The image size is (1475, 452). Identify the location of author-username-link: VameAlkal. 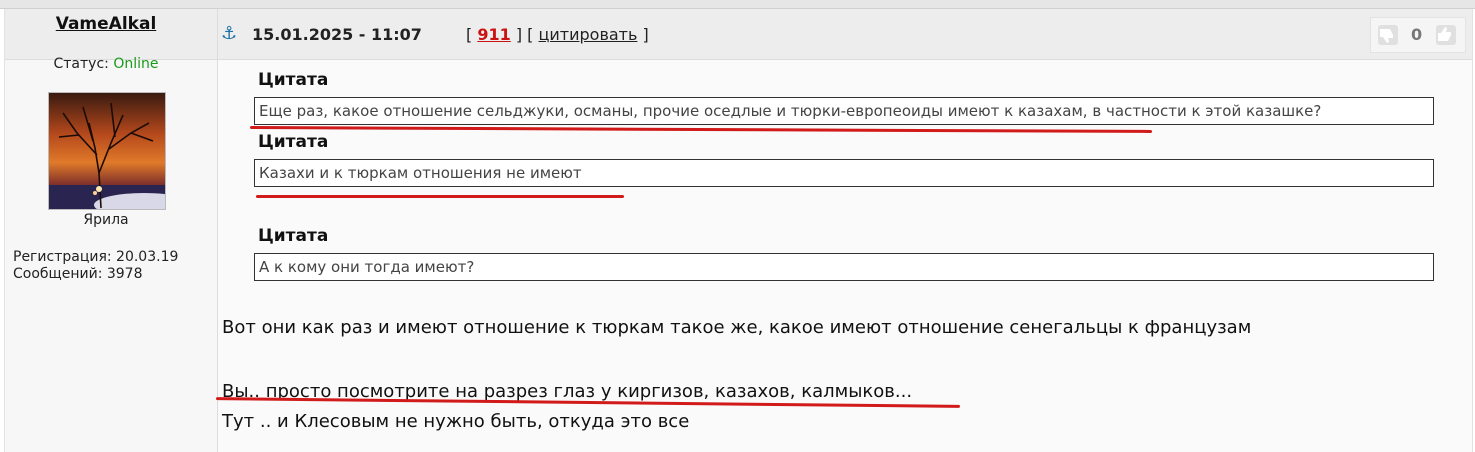
(106, 24).